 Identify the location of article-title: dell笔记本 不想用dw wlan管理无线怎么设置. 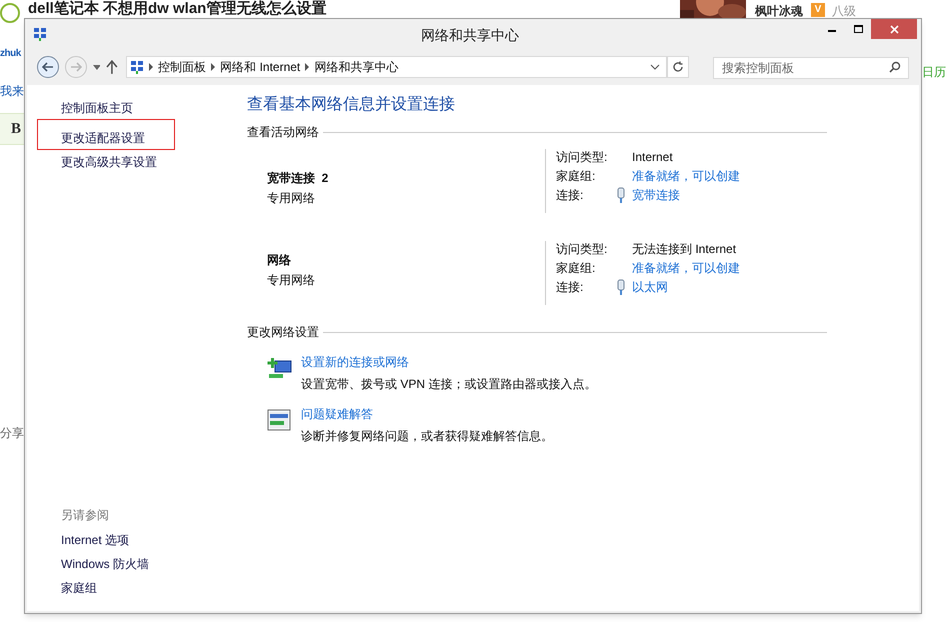
(177, 9).